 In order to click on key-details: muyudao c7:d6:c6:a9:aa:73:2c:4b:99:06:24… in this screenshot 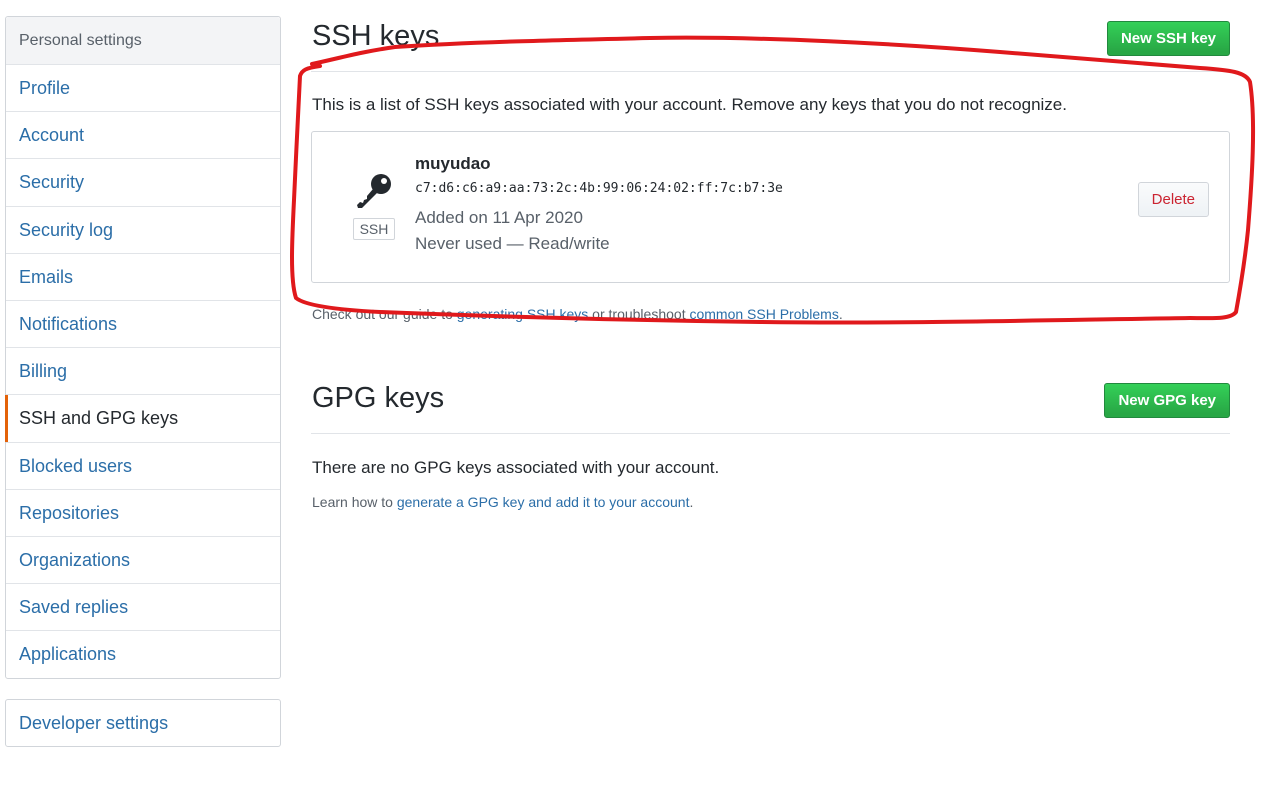, I will do `click(599, 205)`.